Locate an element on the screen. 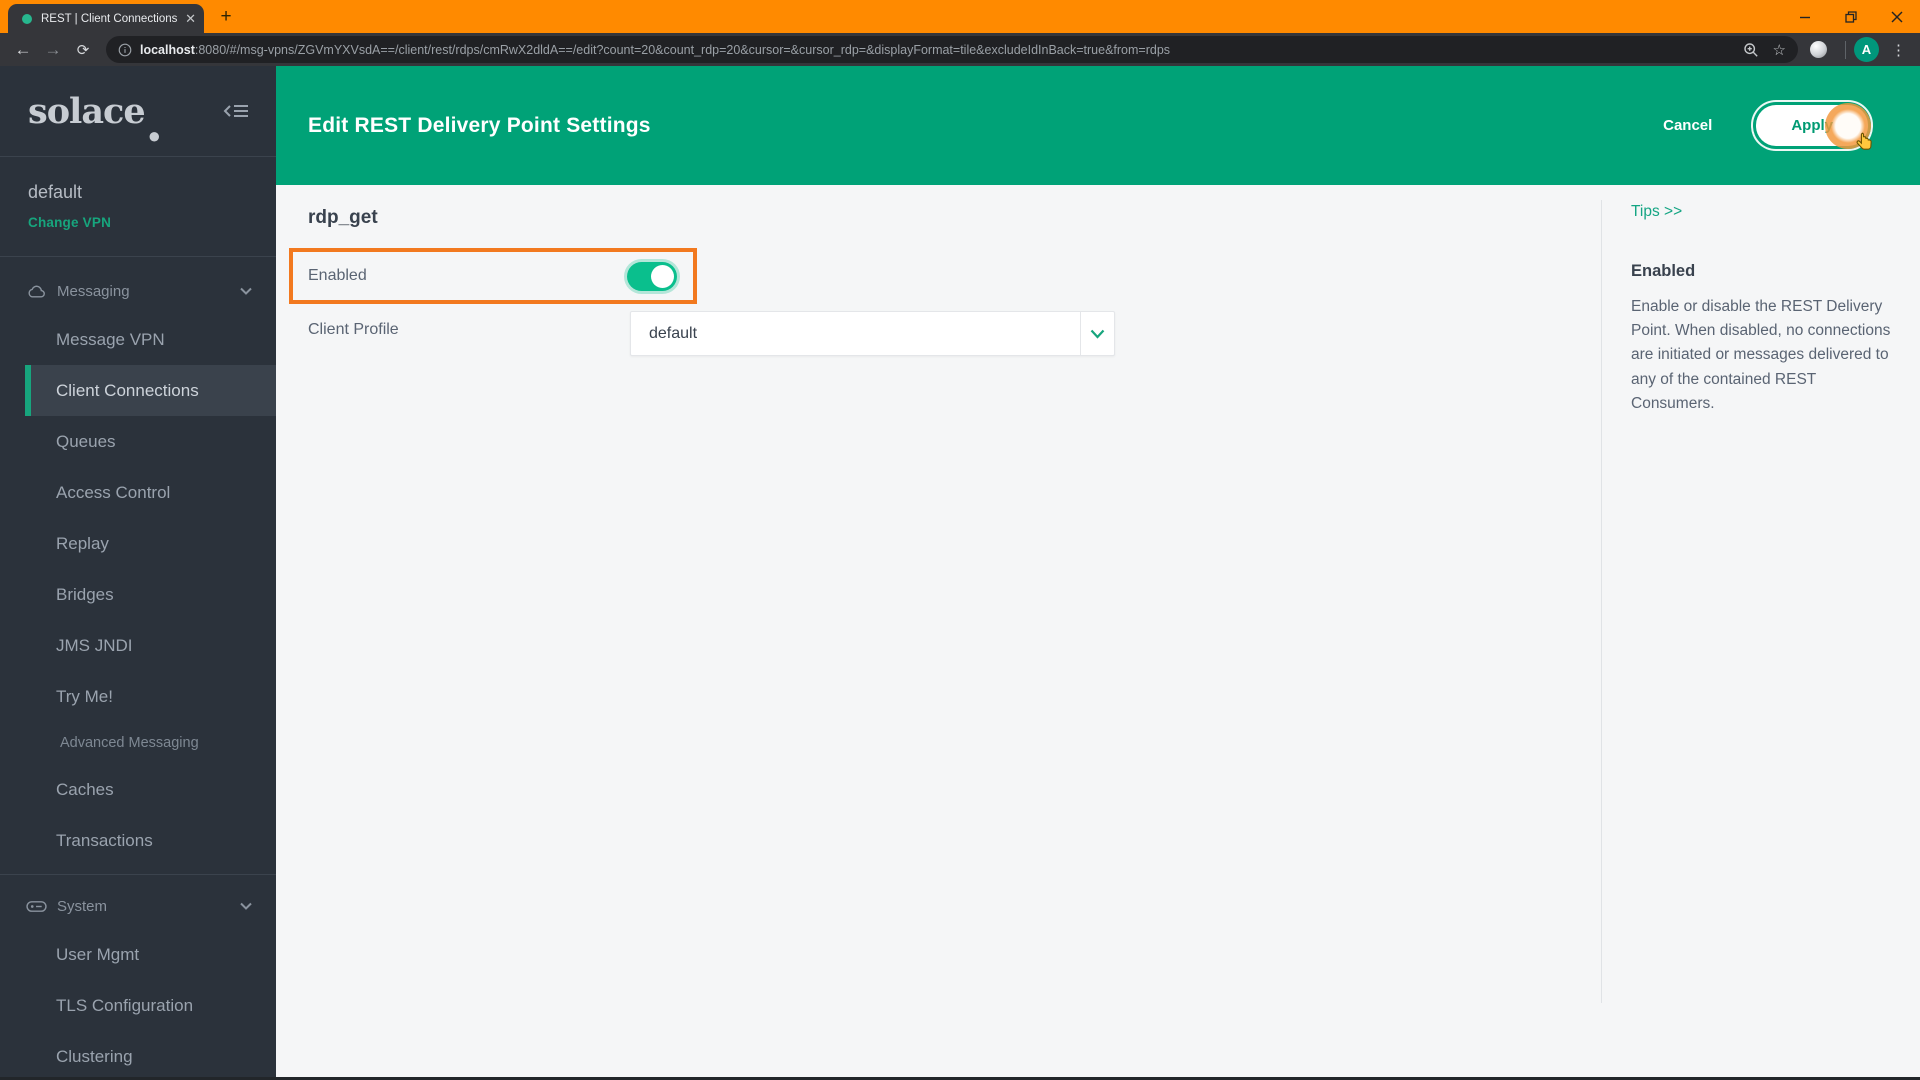 This screenshot has width=1920, height=1080. toggle-knob is located at coordinates (662, 276).